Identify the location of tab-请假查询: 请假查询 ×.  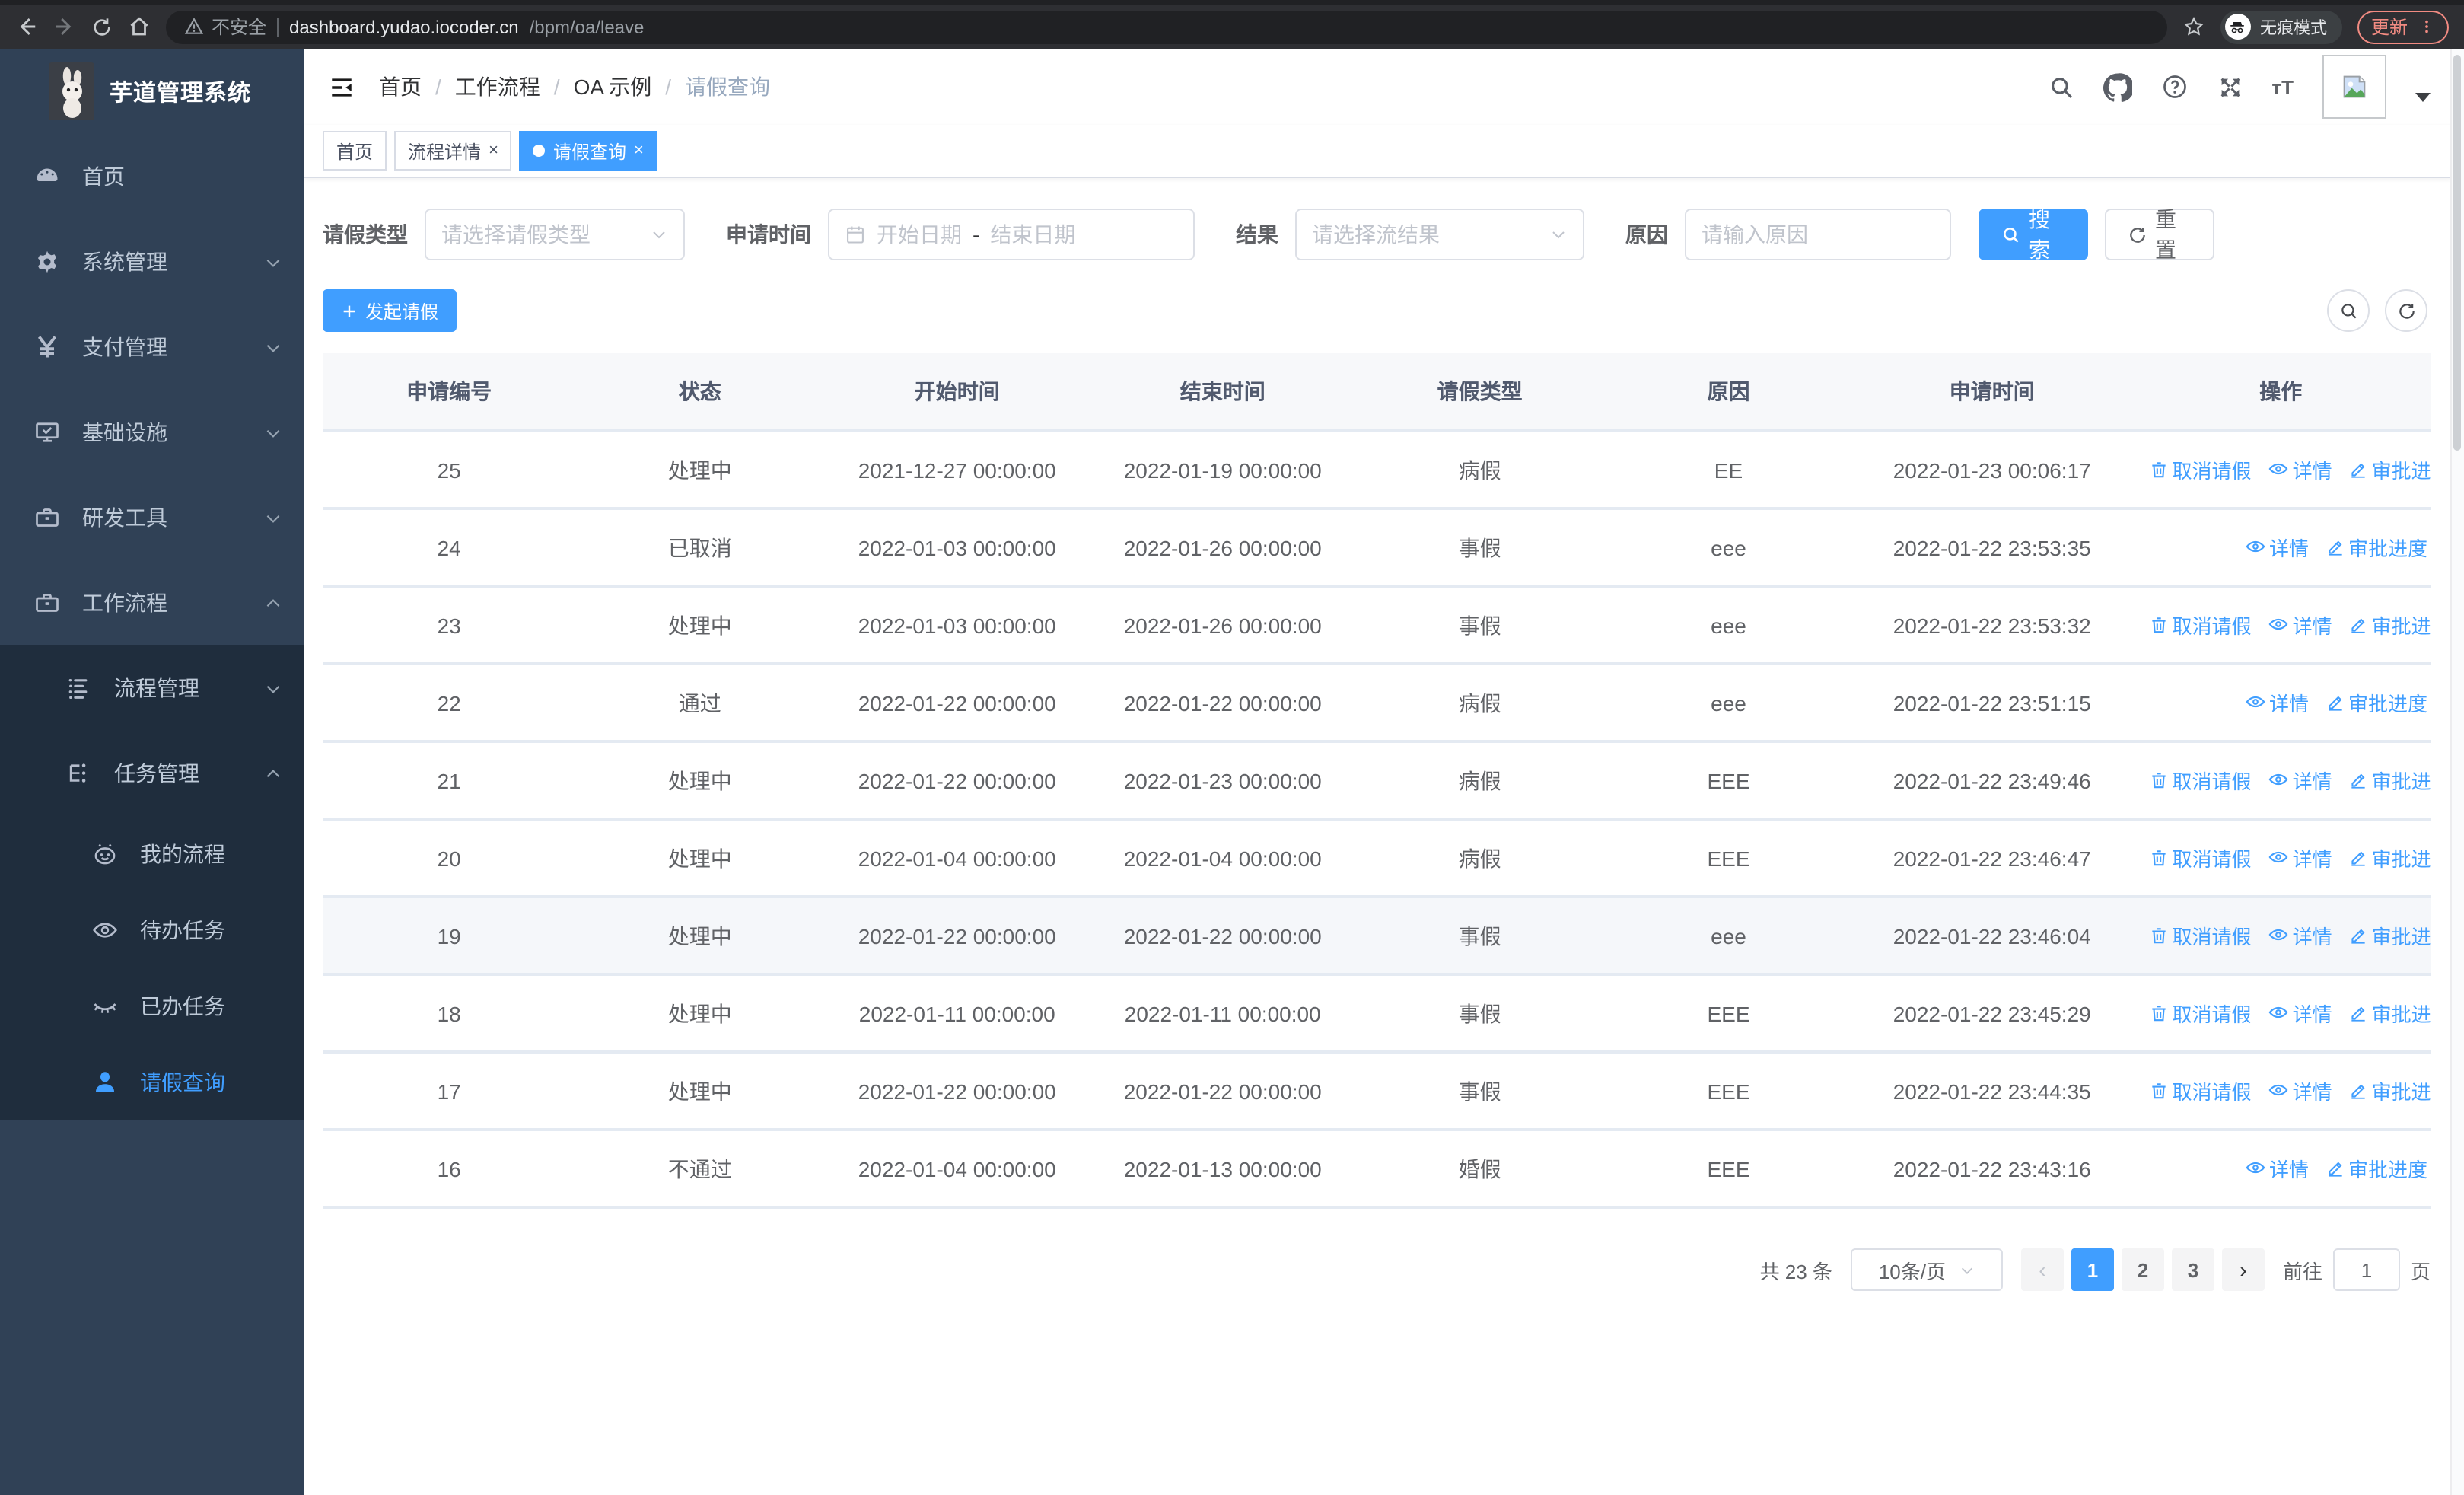
(588, 151).